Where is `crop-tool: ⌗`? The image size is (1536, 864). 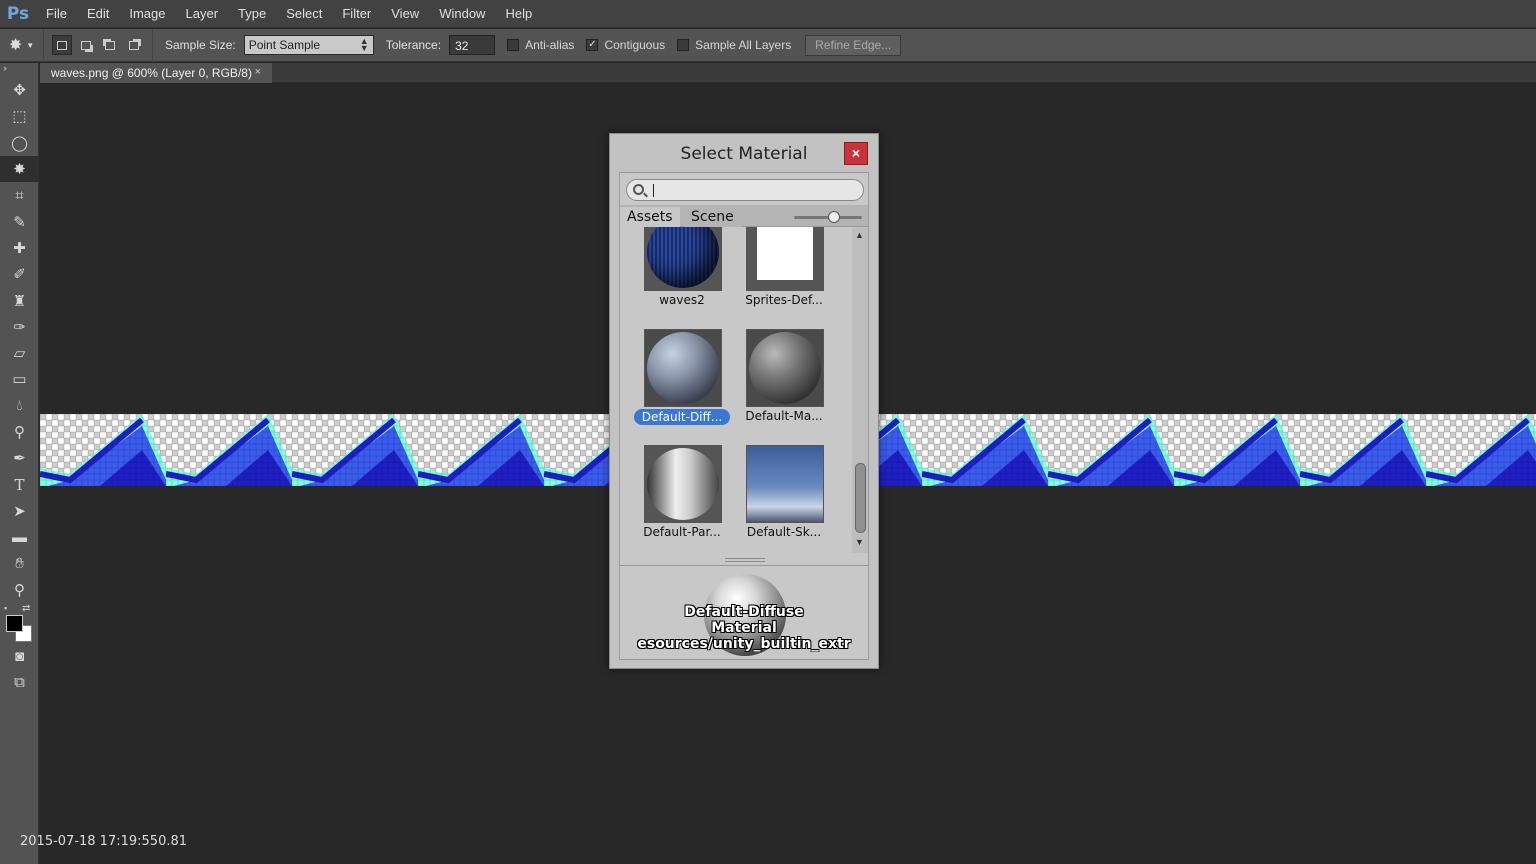
crop-tool: ⌗ is located at coordinates (19, 195).